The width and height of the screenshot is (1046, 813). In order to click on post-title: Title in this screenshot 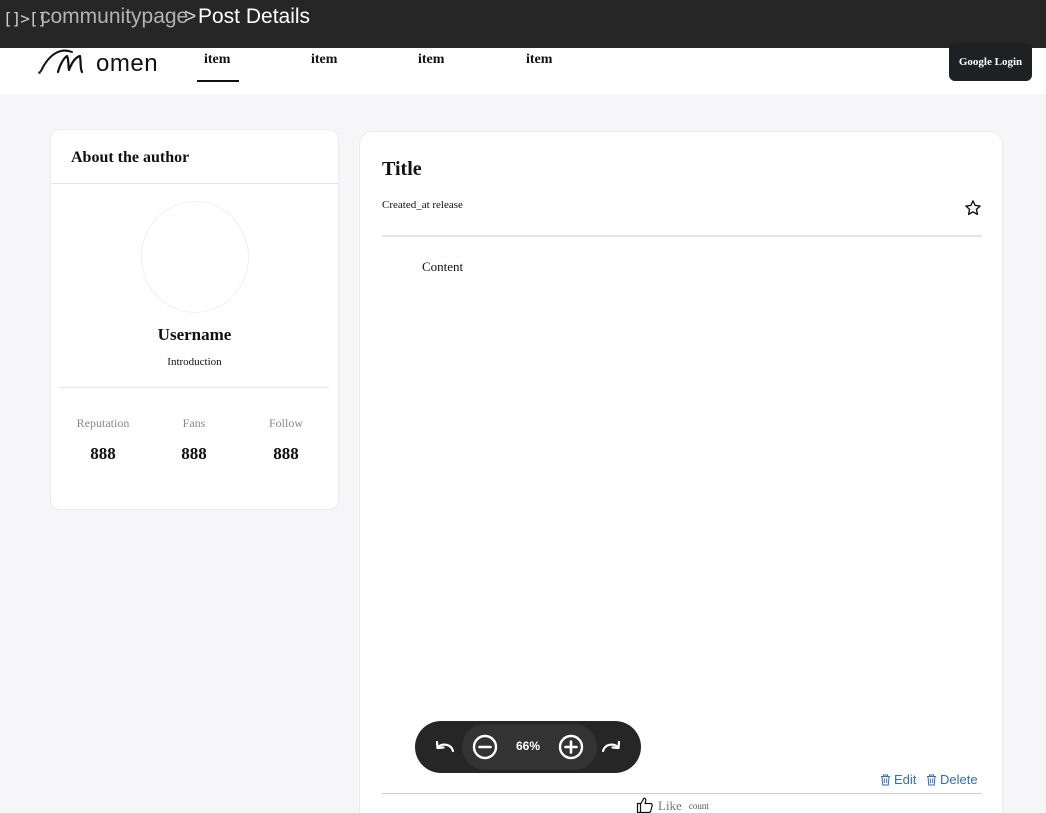, I will do `click(402, 169)`.